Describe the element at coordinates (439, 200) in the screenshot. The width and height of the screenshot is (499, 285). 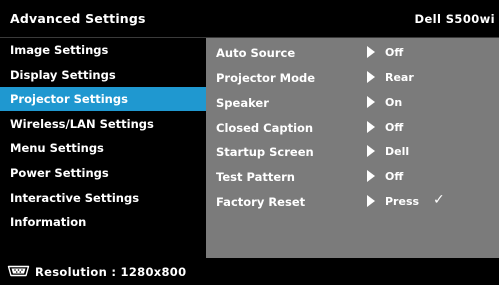
I see `check-icon: ✓` at that location.